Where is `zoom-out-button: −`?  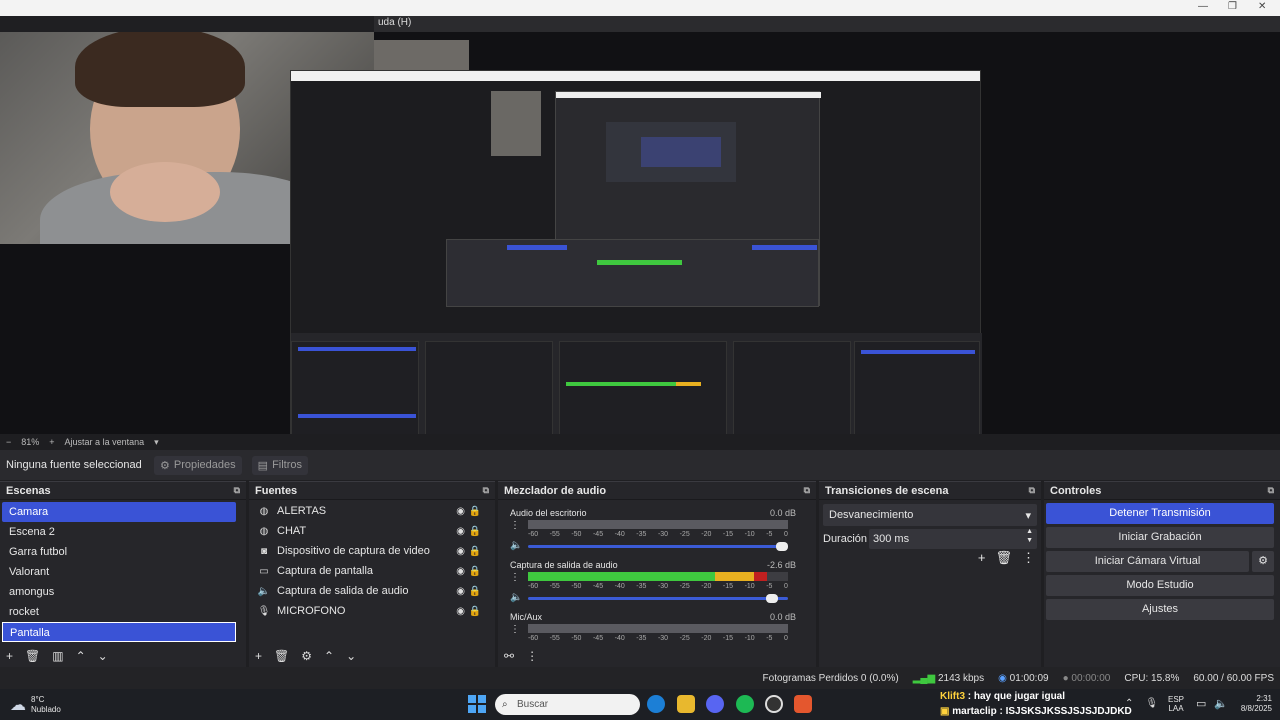 zoom-out-button: − is located at coordinates (8, 442).